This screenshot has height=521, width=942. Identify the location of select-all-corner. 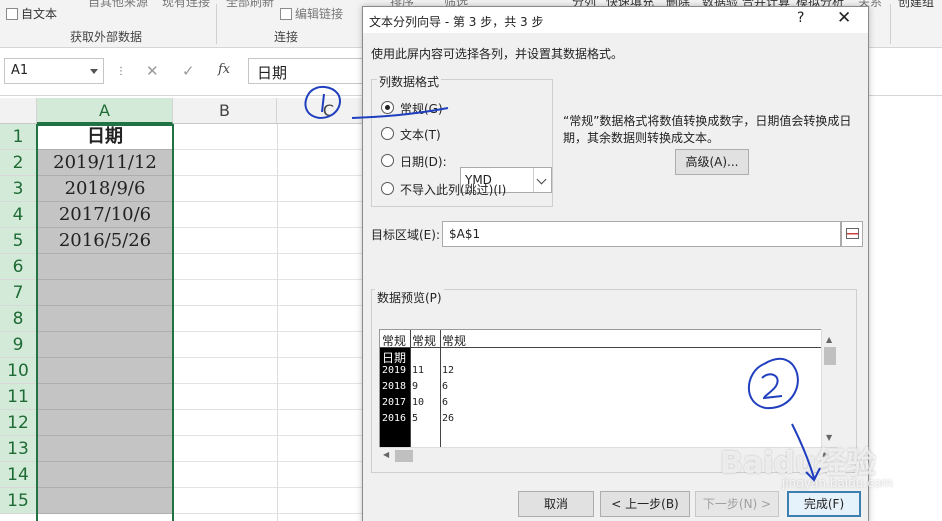
(18, 111).